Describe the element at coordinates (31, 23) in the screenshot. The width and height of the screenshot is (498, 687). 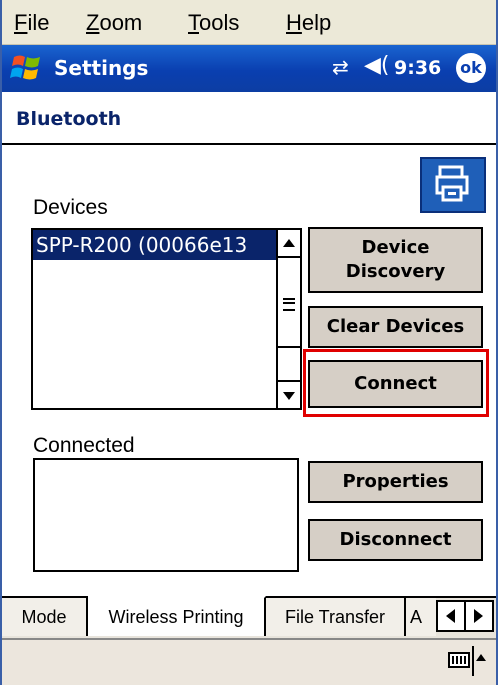
I see `menu-file: File` at that location.